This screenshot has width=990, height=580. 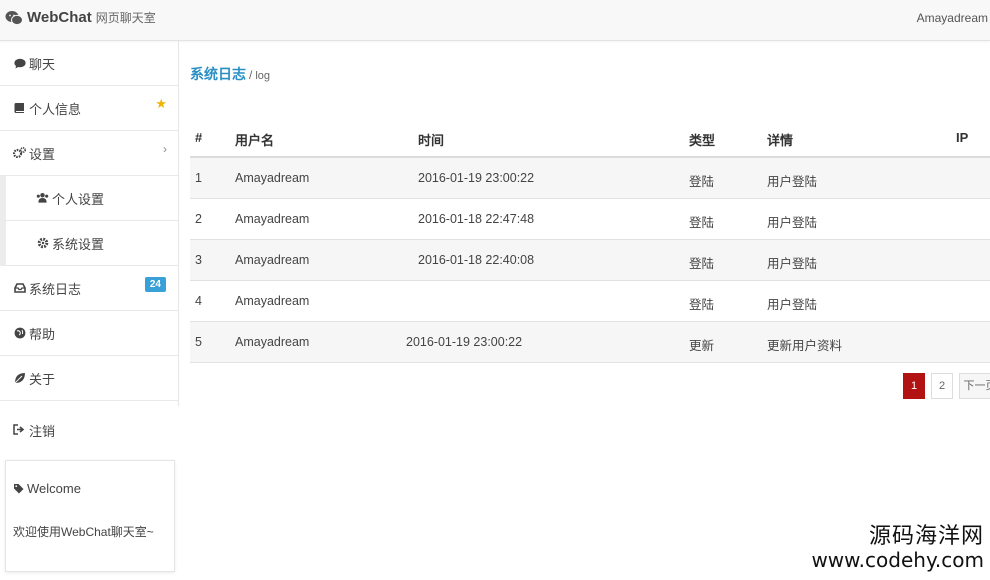 What do you see at coordinates (55, 289) in the screenshot?
I see `sidebar-item-label: 系统日志` at bounding box center [55, 289].